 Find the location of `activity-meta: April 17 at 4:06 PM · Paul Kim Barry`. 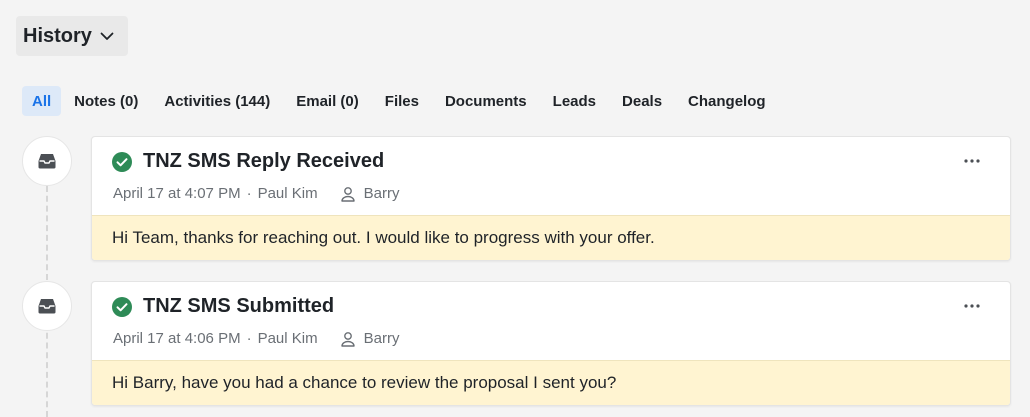

activity-meta: April 17 at 4:06 PM · Paul Kim Barry is located at coordinates (256, 338).